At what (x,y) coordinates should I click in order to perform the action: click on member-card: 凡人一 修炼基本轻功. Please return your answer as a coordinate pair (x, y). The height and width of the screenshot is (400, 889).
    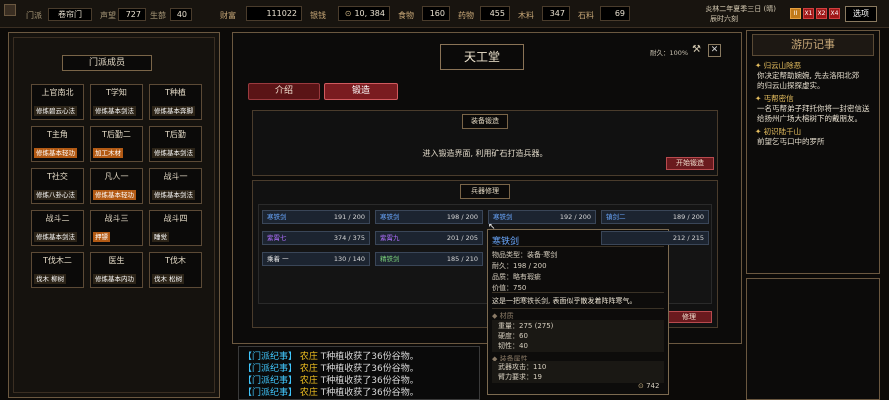
    Looking at the image, I should click on (116, 186).